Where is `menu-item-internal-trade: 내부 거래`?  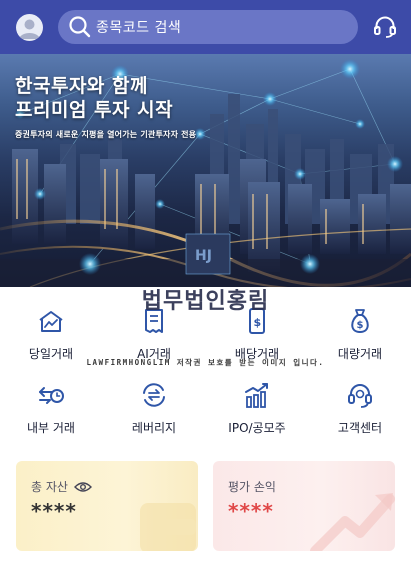 menu-item-internal-trade: 내부 거래 is located at coordinates (51, 410).